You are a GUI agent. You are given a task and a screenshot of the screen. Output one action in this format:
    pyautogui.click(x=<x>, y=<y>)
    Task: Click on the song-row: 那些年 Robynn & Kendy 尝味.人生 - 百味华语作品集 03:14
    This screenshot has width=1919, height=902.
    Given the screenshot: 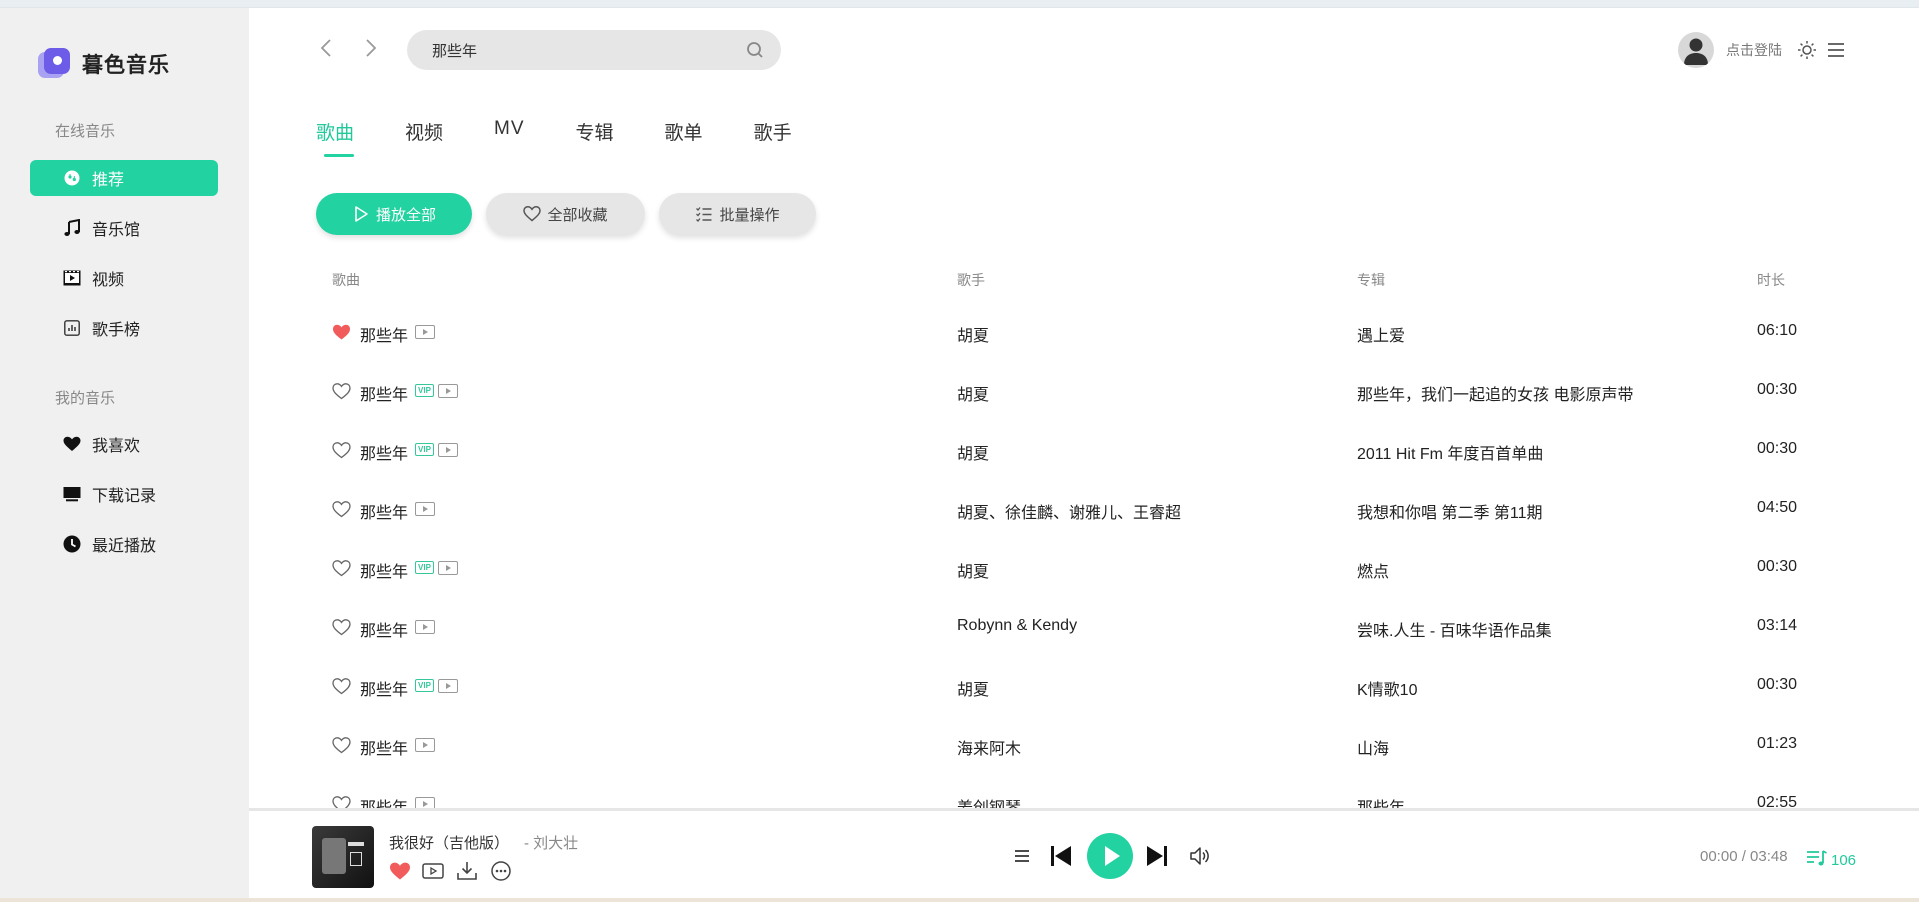 What is the action you would take?
    pyautogui.click(x=1084, y=627)
    